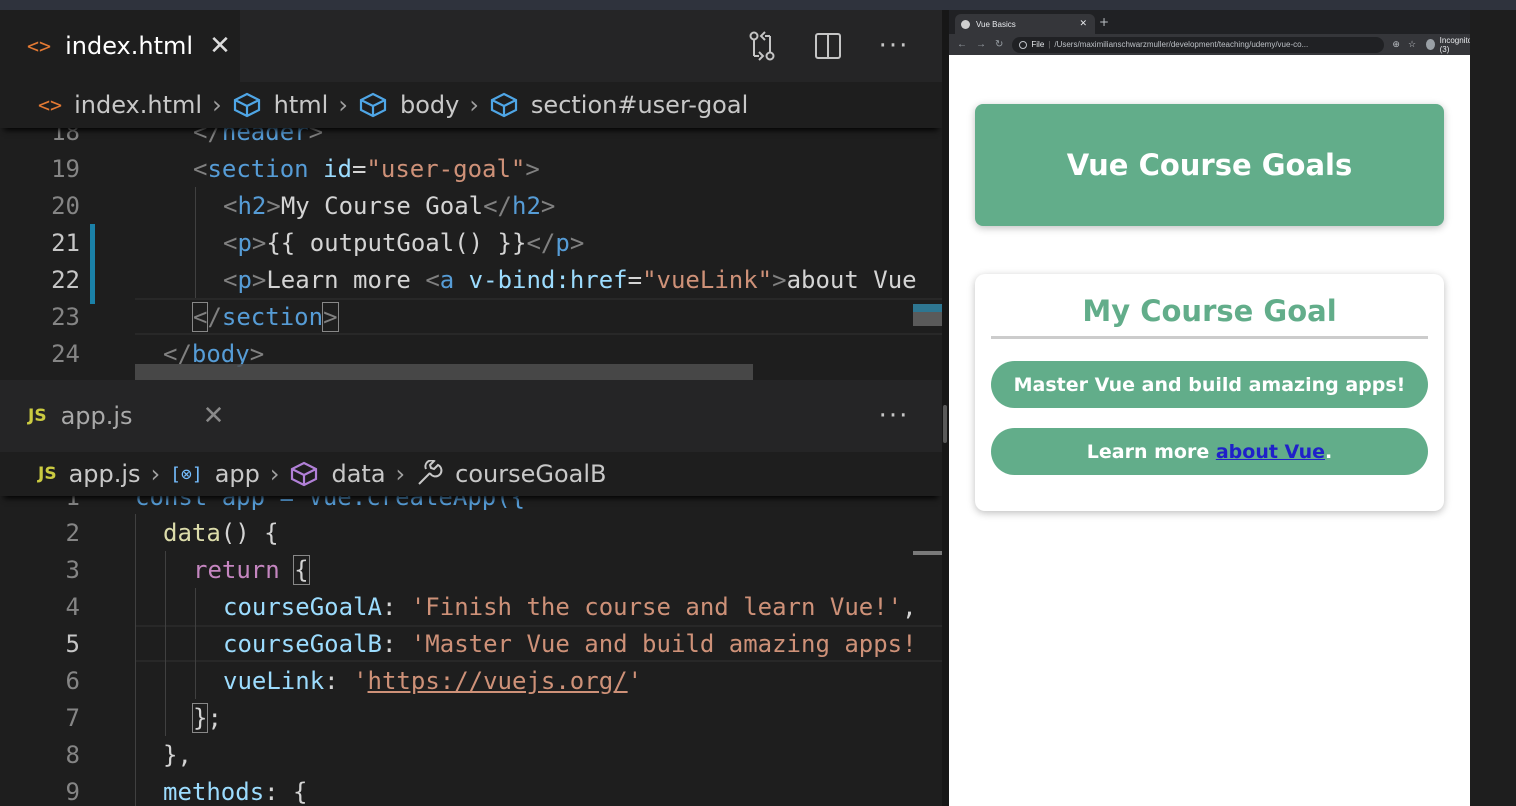 The image size is (1516, 806). I want to click on property-wrench-icon, so click(429, 474).